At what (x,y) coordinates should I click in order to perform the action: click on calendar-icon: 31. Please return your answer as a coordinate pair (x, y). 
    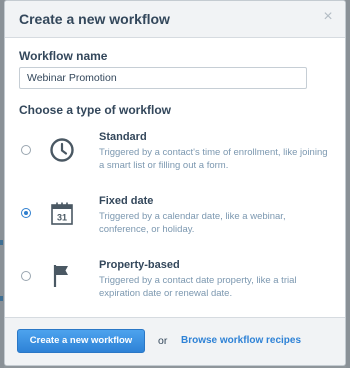
    Looking at the image, I should click on (62, 213).